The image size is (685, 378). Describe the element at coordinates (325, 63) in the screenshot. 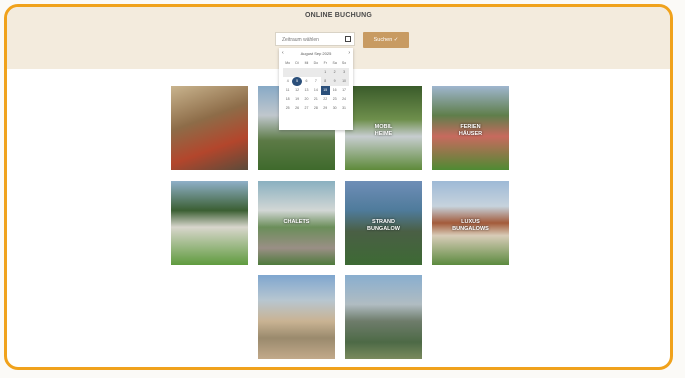

I see `weekday-label: Fr` at that location.